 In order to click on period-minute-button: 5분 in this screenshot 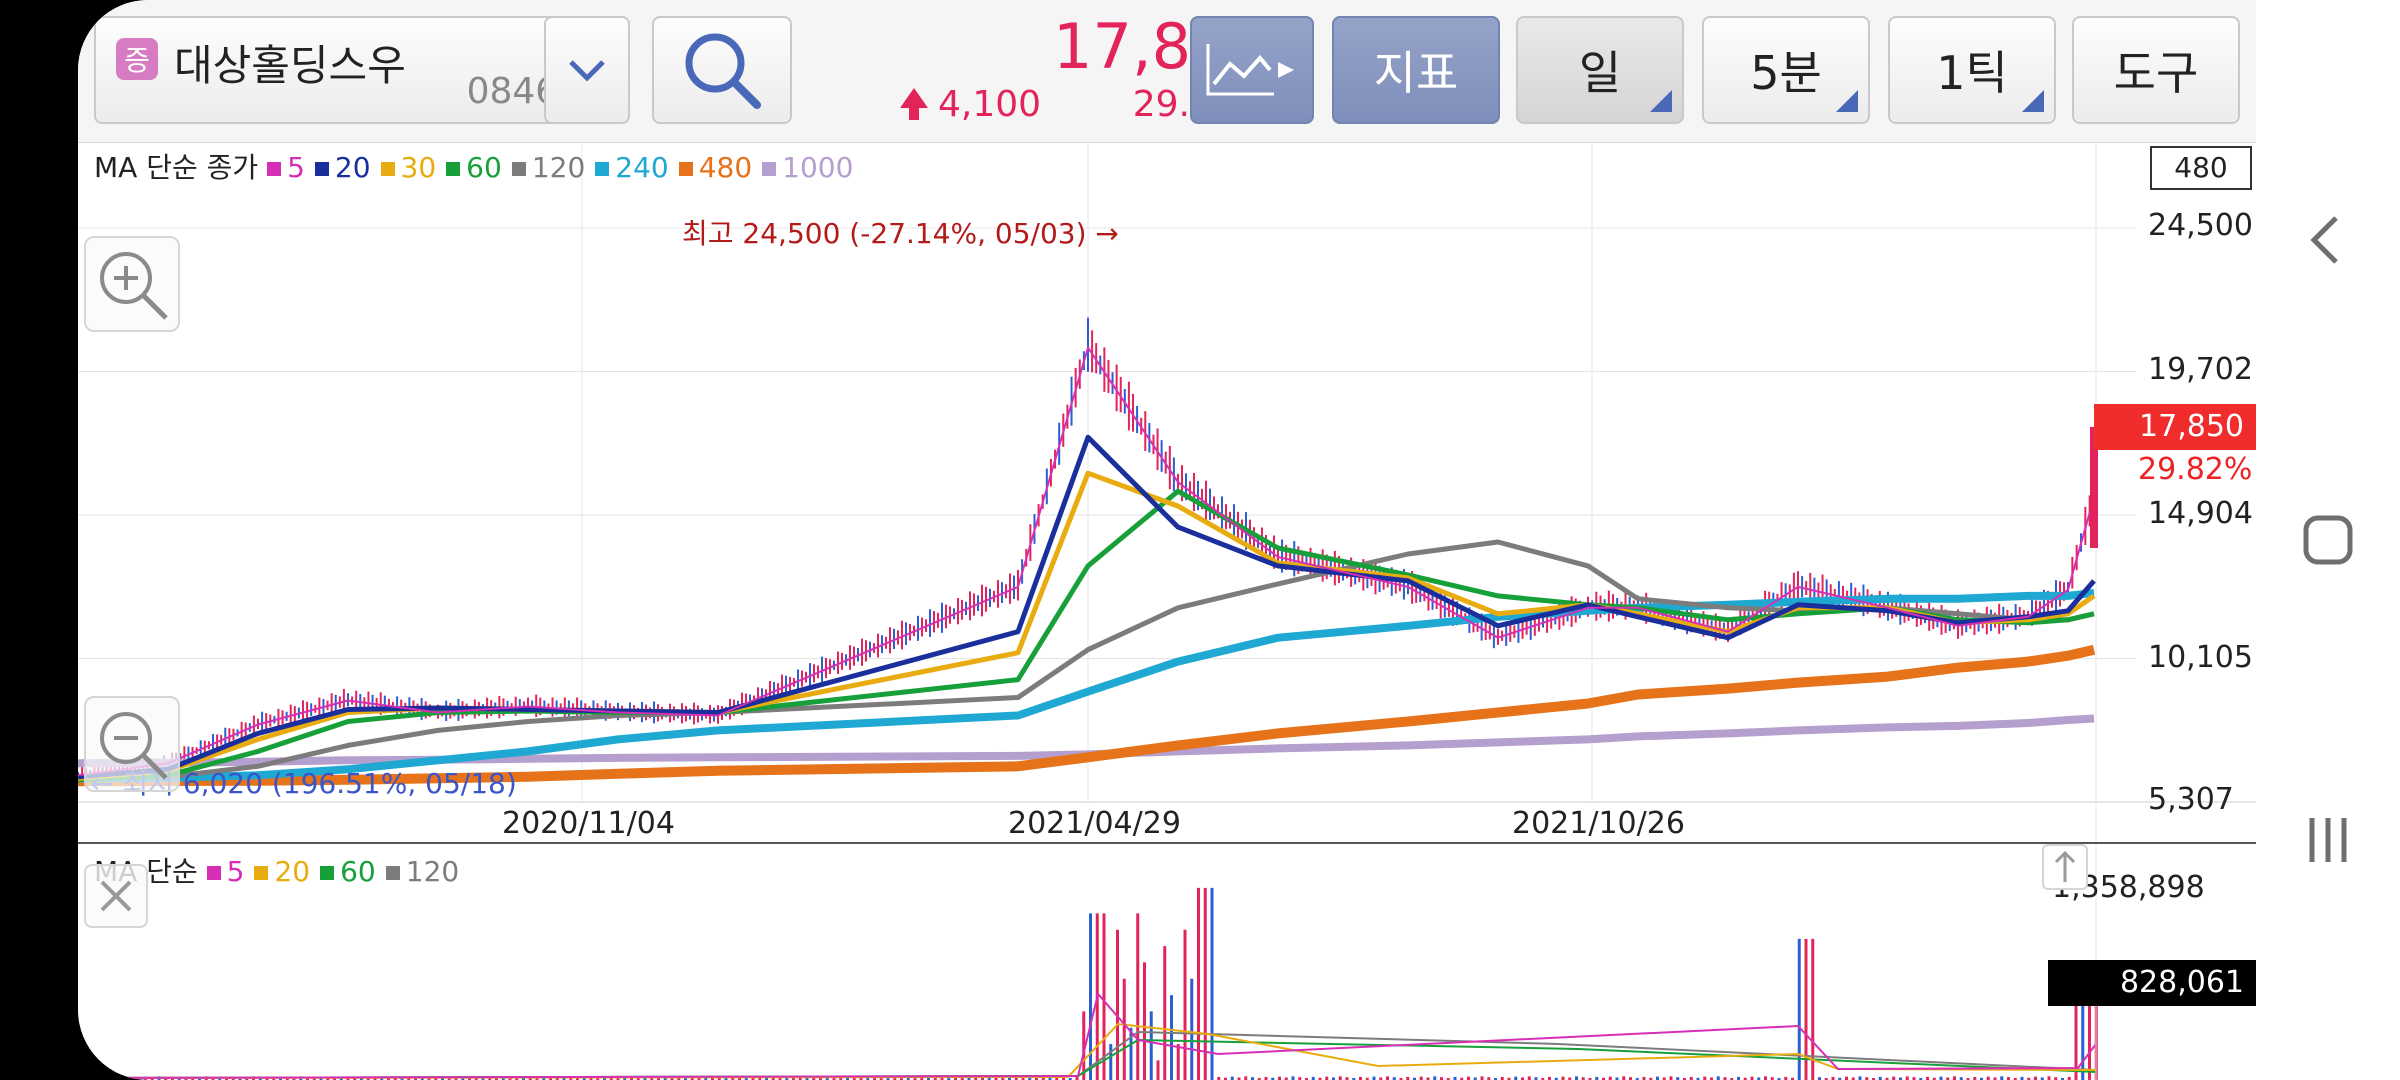, I will do `click(1786, 70)`.